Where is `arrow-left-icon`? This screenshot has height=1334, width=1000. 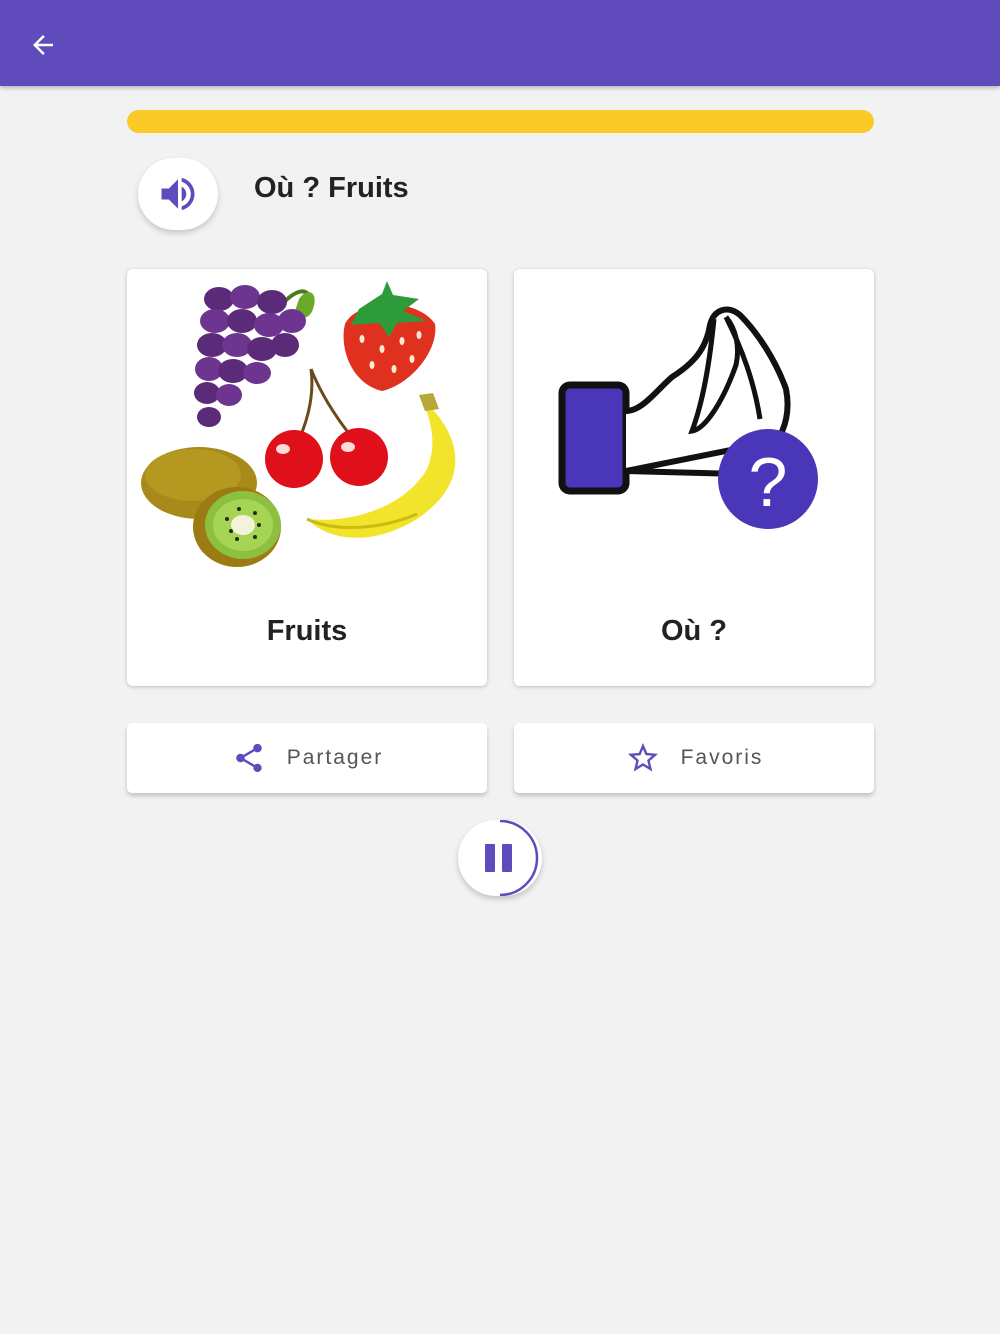
arrow-left-icon is located at coordinates (43, 45).